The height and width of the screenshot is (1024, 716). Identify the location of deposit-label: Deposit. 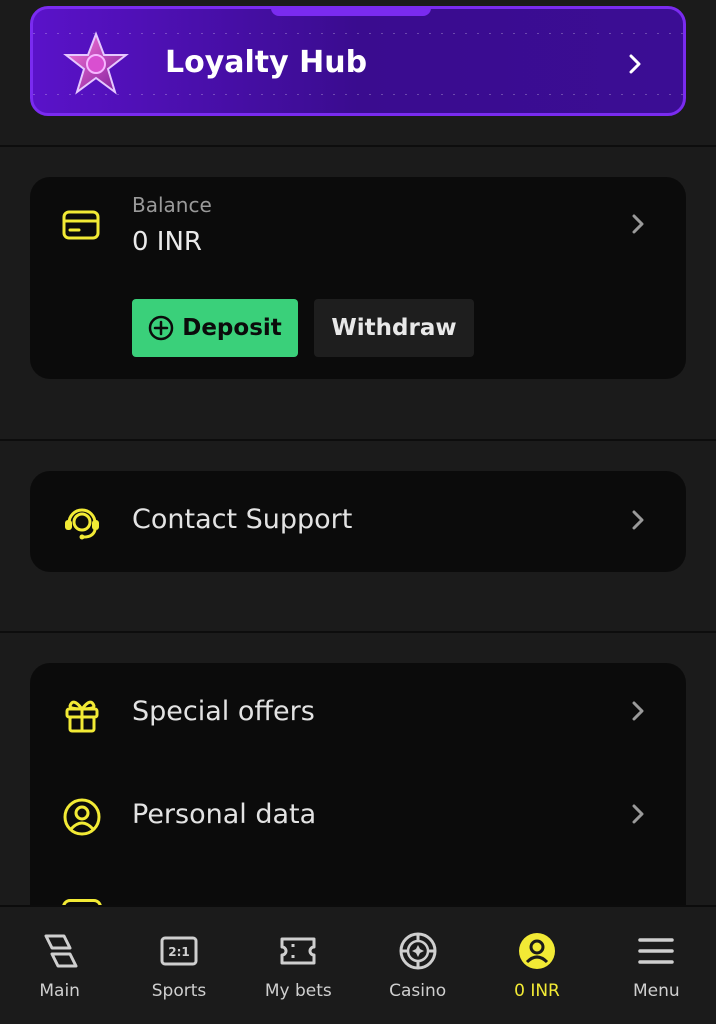
(232, 328).